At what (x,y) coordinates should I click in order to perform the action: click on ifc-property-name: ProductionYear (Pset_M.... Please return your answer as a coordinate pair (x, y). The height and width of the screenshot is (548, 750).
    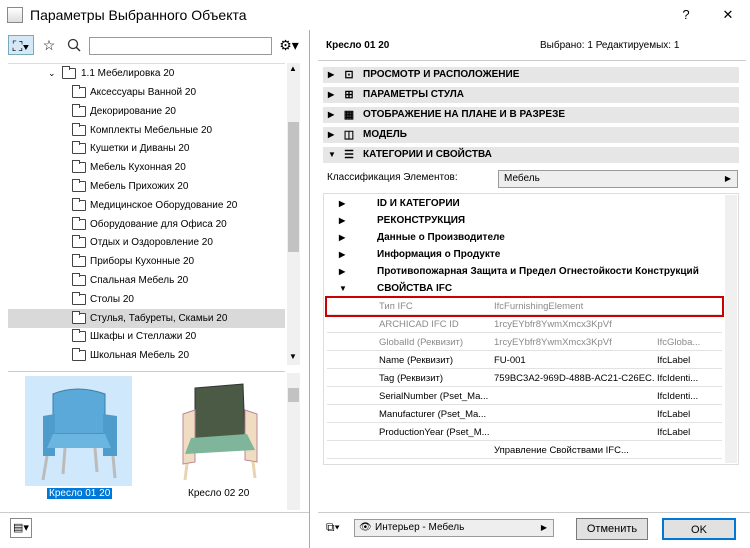
    Looking at the image, I should click on (434, 432).